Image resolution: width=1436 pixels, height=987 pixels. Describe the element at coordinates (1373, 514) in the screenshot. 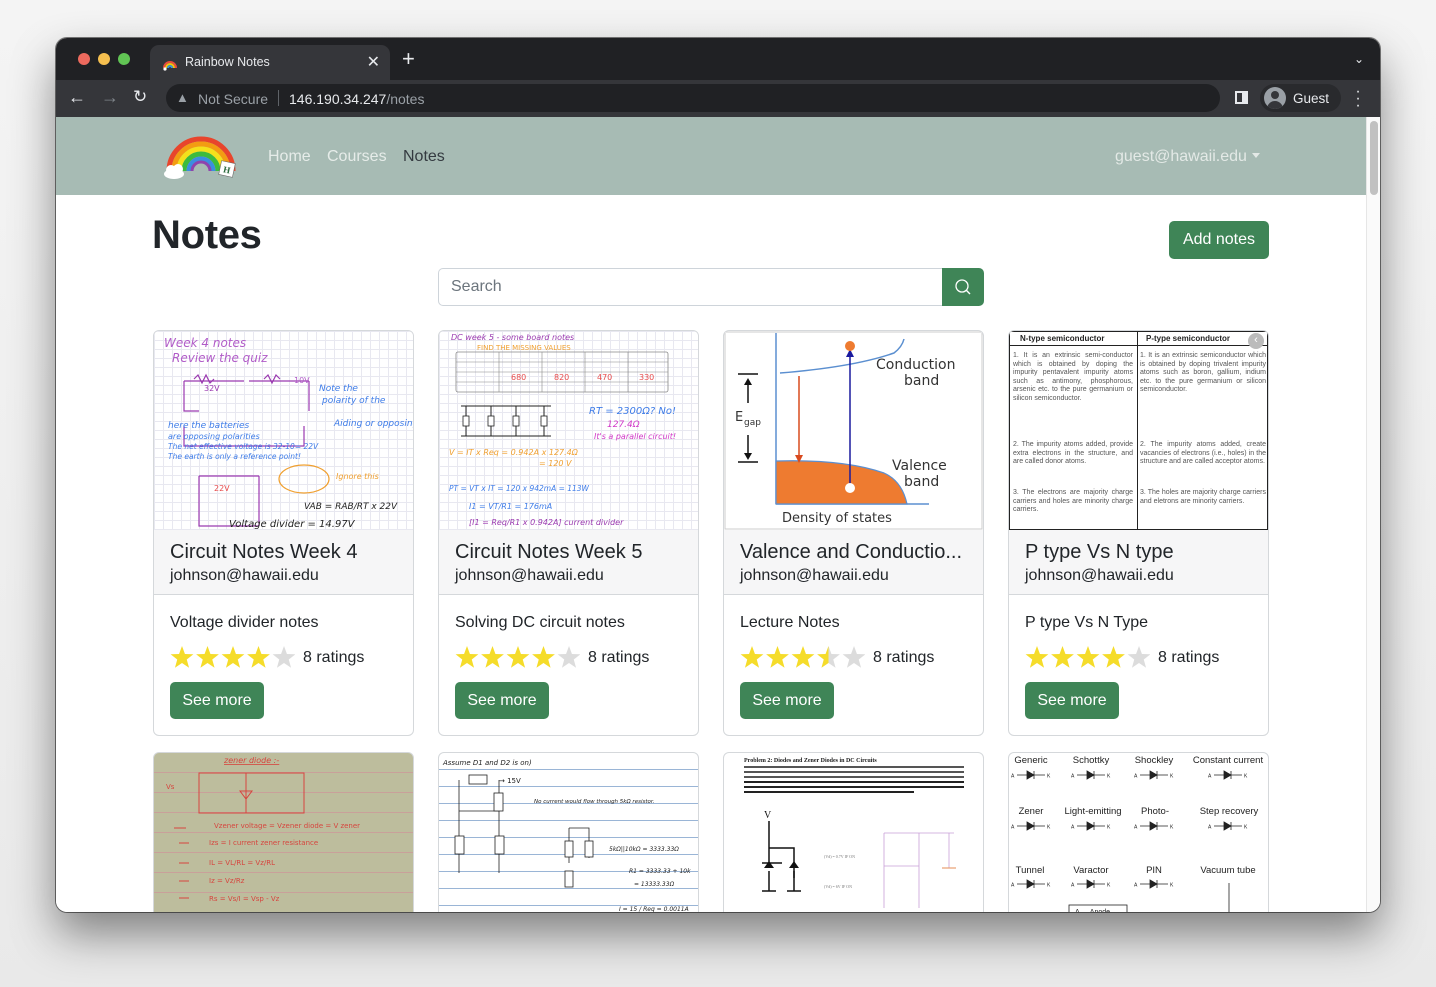

I see `page-scrollbar` at that location.